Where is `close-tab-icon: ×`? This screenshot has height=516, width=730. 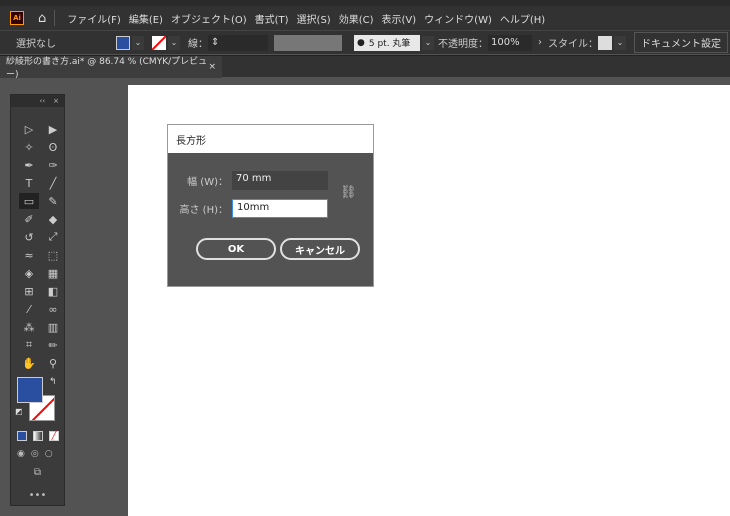
close-tab-icon: × is located at coordinates (212, 67).